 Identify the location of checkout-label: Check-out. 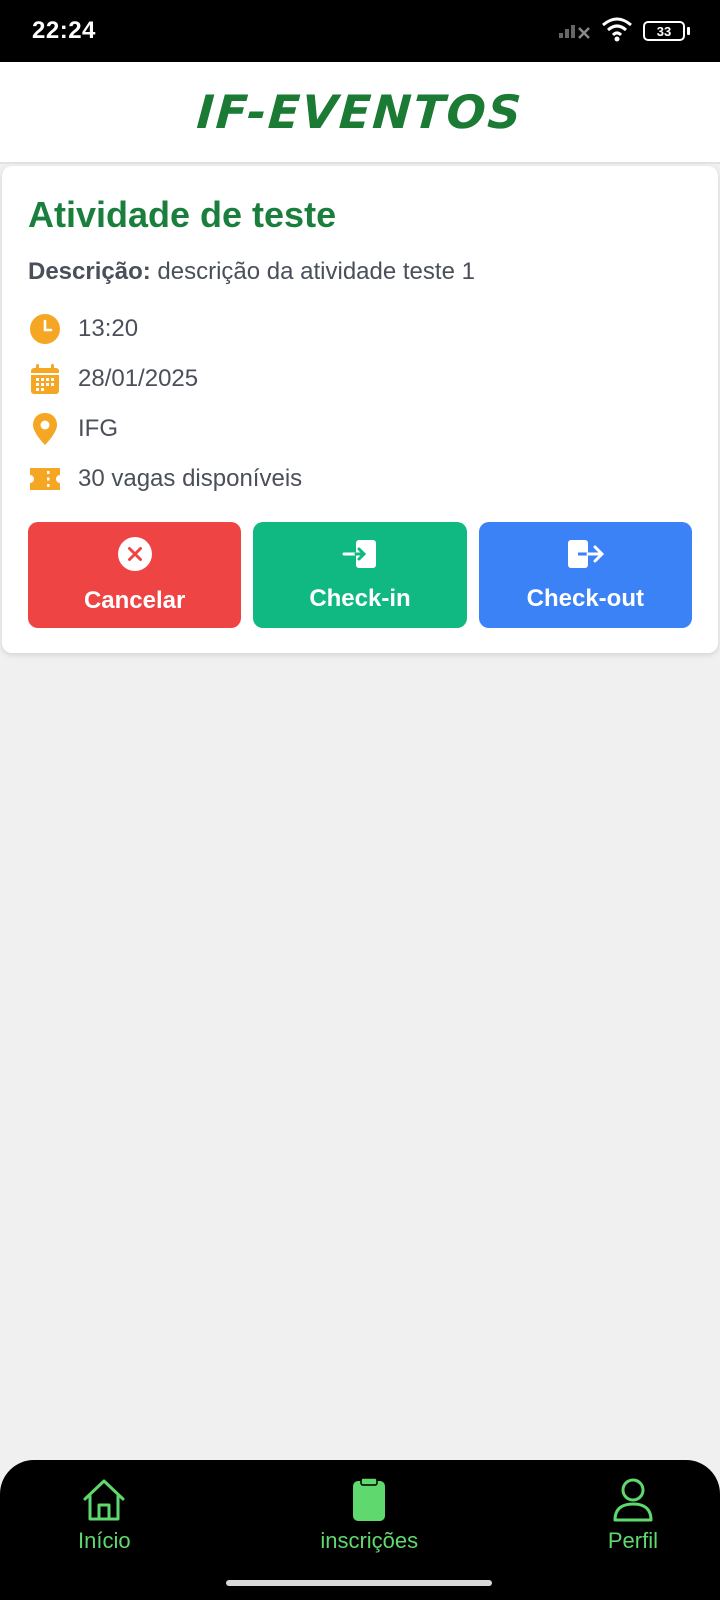
(585, 598).